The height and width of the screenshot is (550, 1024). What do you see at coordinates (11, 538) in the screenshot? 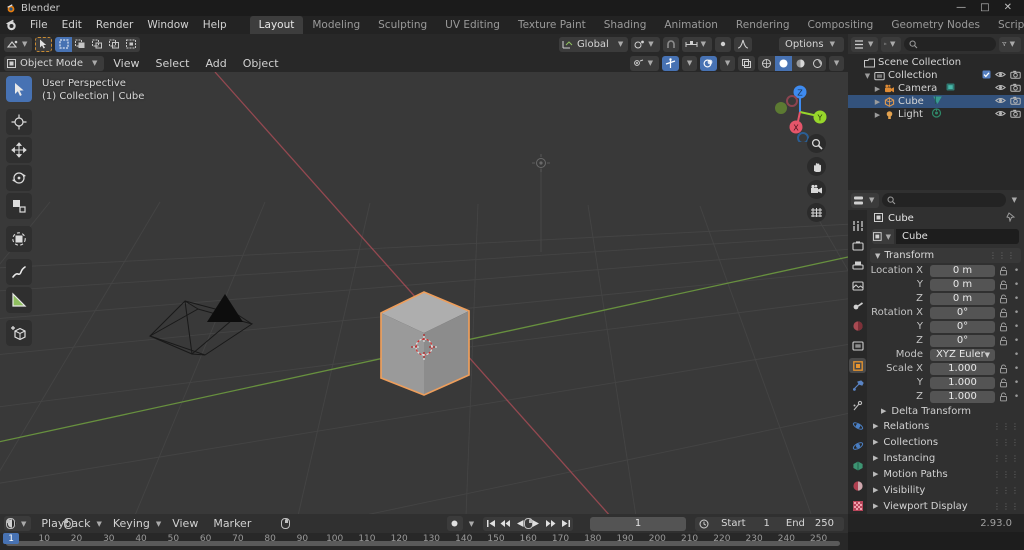
I see `timeline-playhead: 1` at bounding box center [11, 538].